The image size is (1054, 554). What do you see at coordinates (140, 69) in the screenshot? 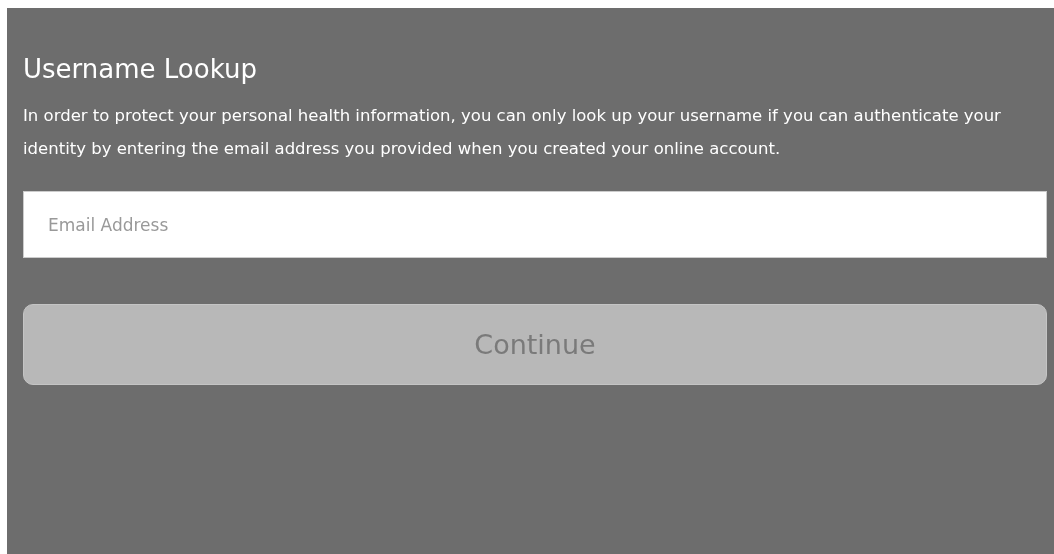
I see `page-title: Username Lookup` at bounding box center [140, 69].